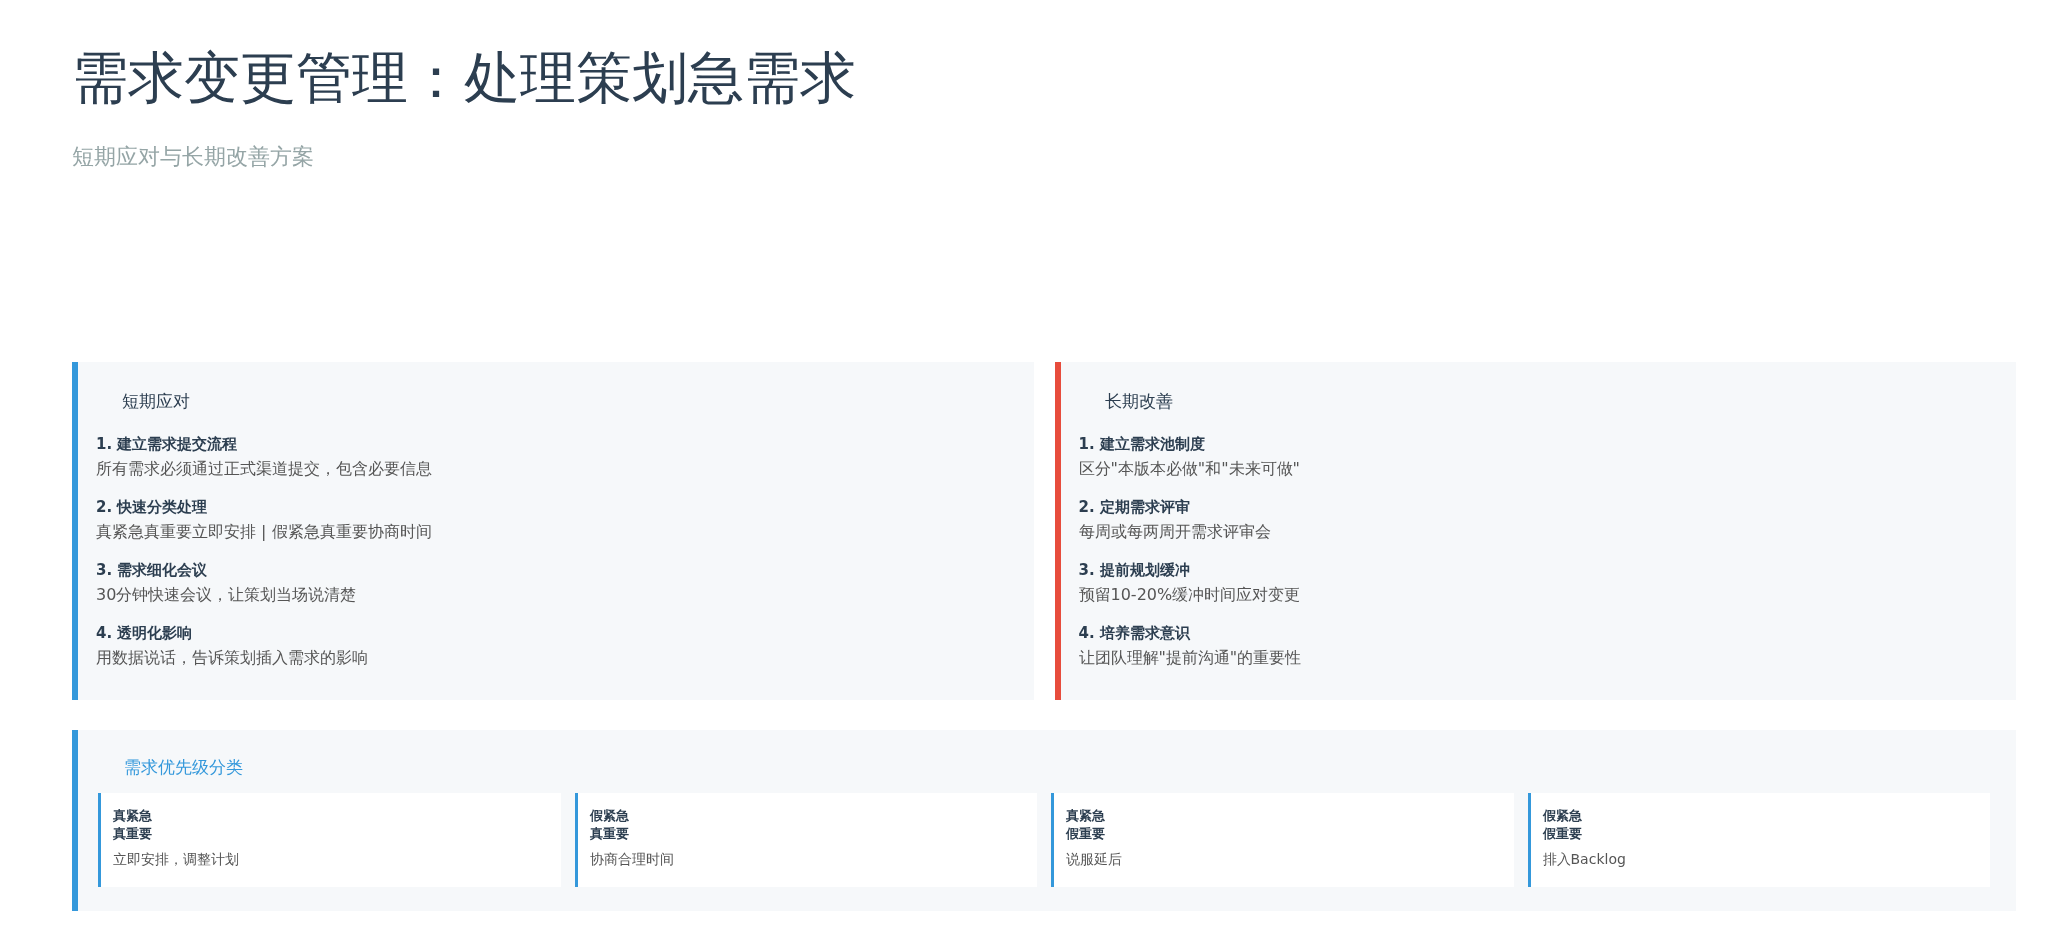 The image size is (2046, 943). Describe the element at coordinates (183, 767) in the screenshot. I see `card-title: 需求优先级分类` at that location.